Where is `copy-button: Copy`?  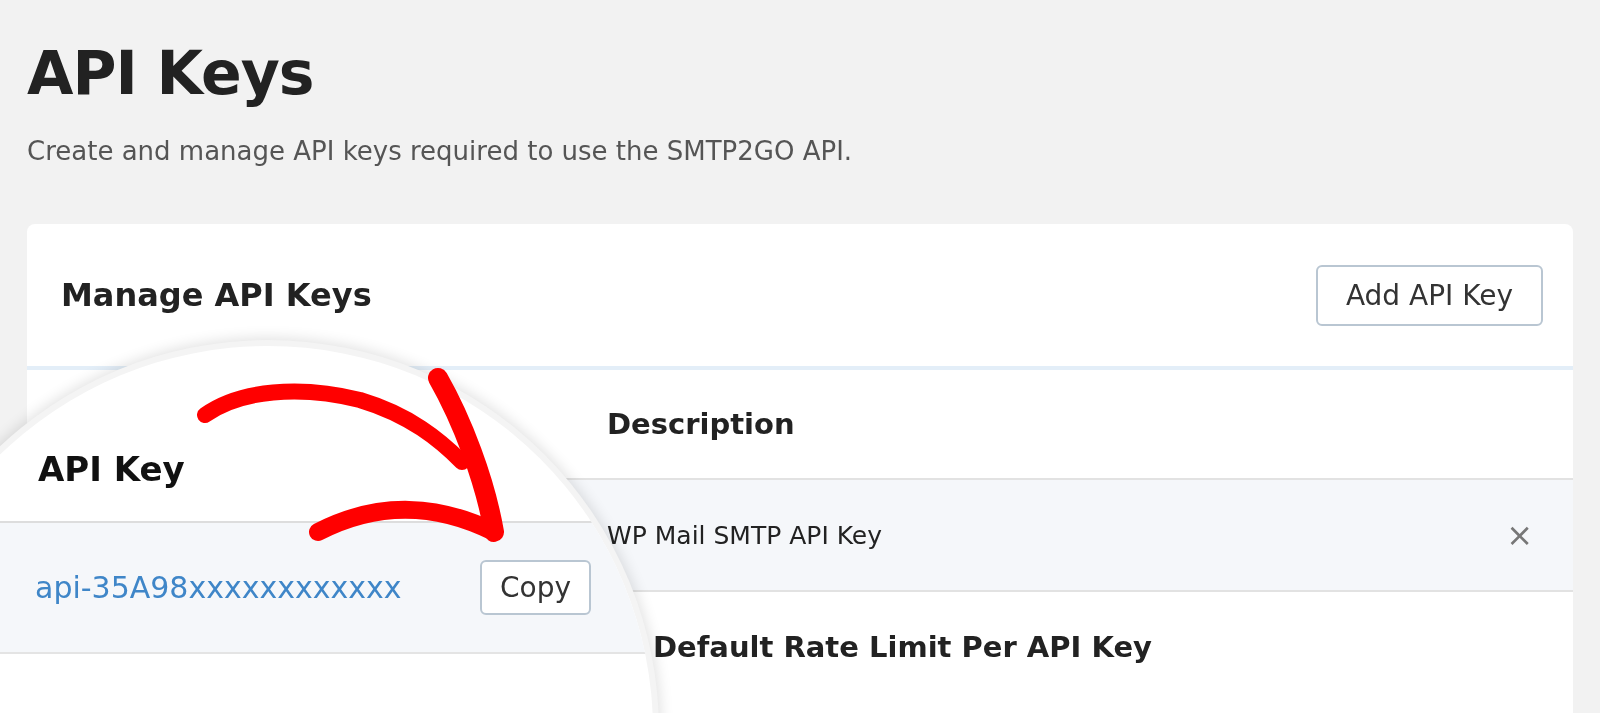 copy-button: Copy is located at coordinates (536, 587).